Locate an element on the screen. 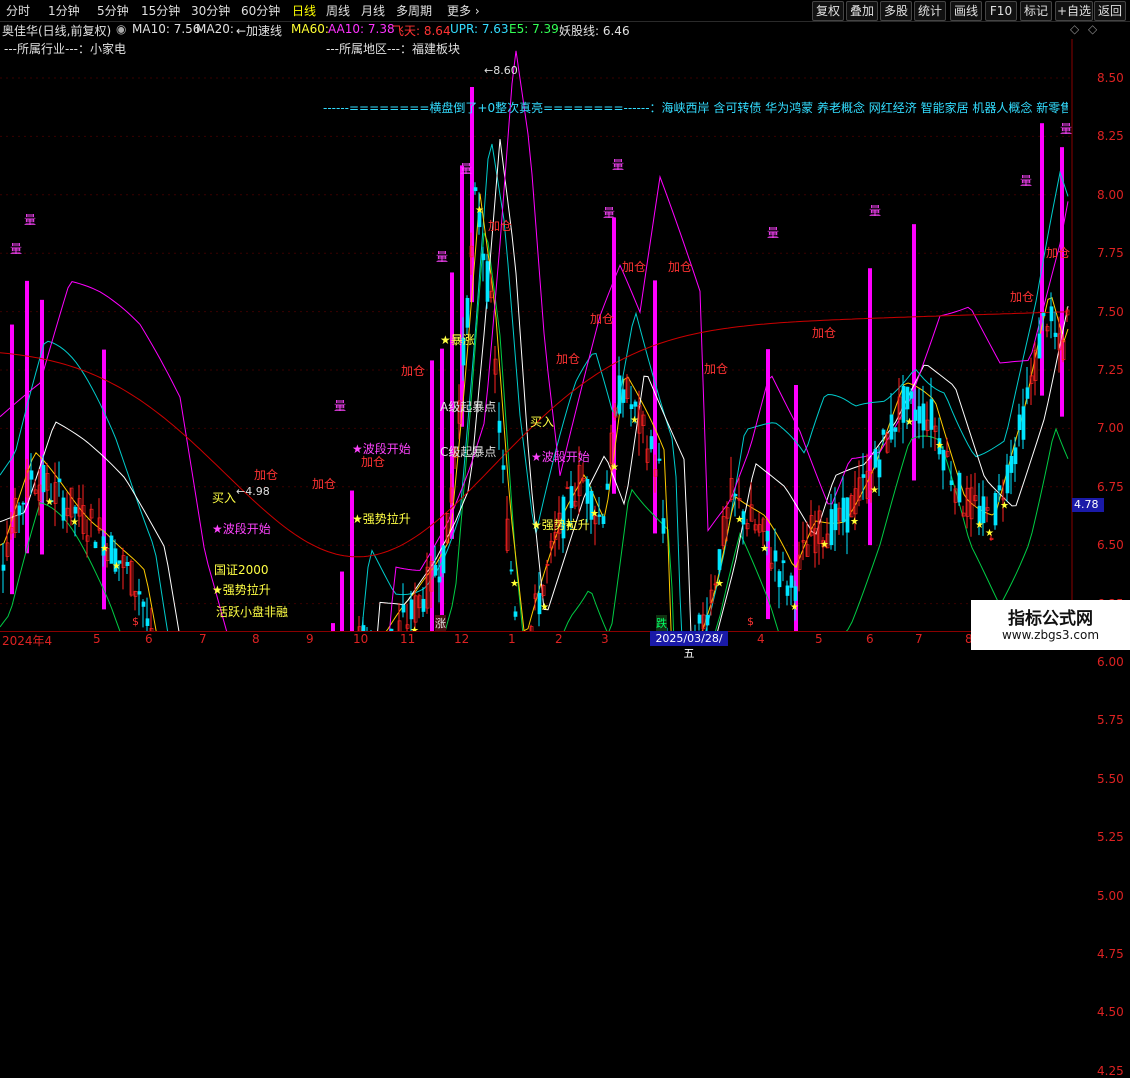 The image size is (1130, 1078). surge-label: ★暴涨 is located at coordinates (457, 340).